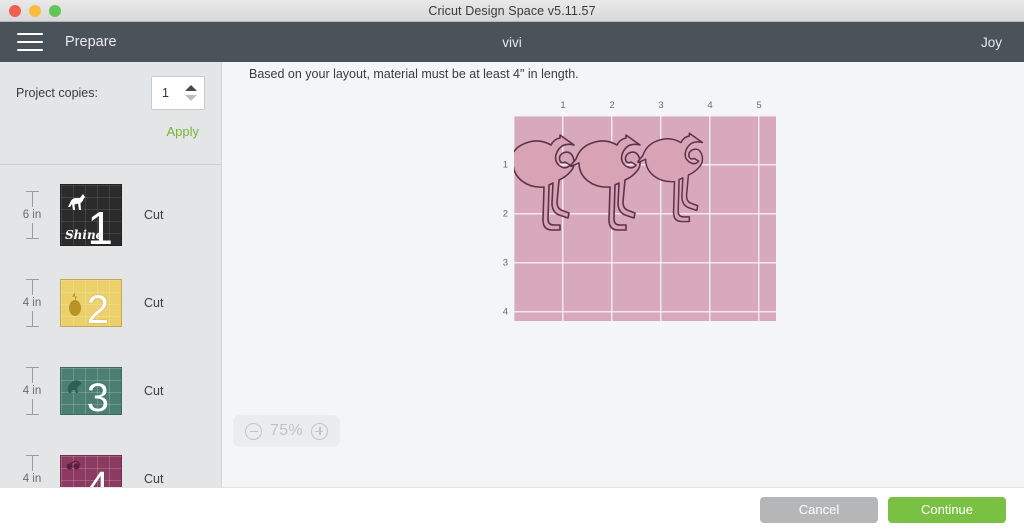 Image resolution: width=1024 pixels, height=531 pixels. Describe the element at coordinates (57, 93) in the screenshot. I see `project-copies-label: Project copies:` at that location.